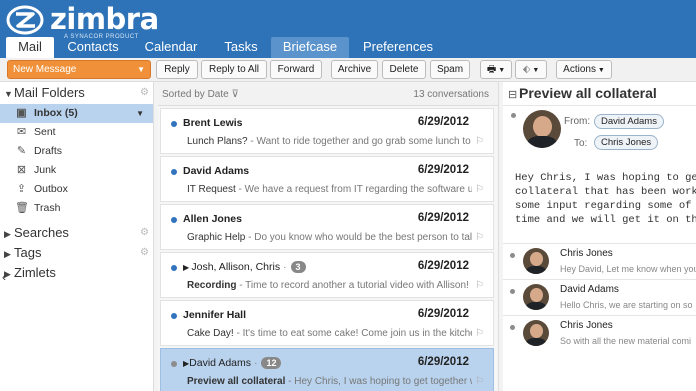 This screenshot has width=696, height=391. I want to click on tag-button: ⬖ ▼, so click(531, 69).